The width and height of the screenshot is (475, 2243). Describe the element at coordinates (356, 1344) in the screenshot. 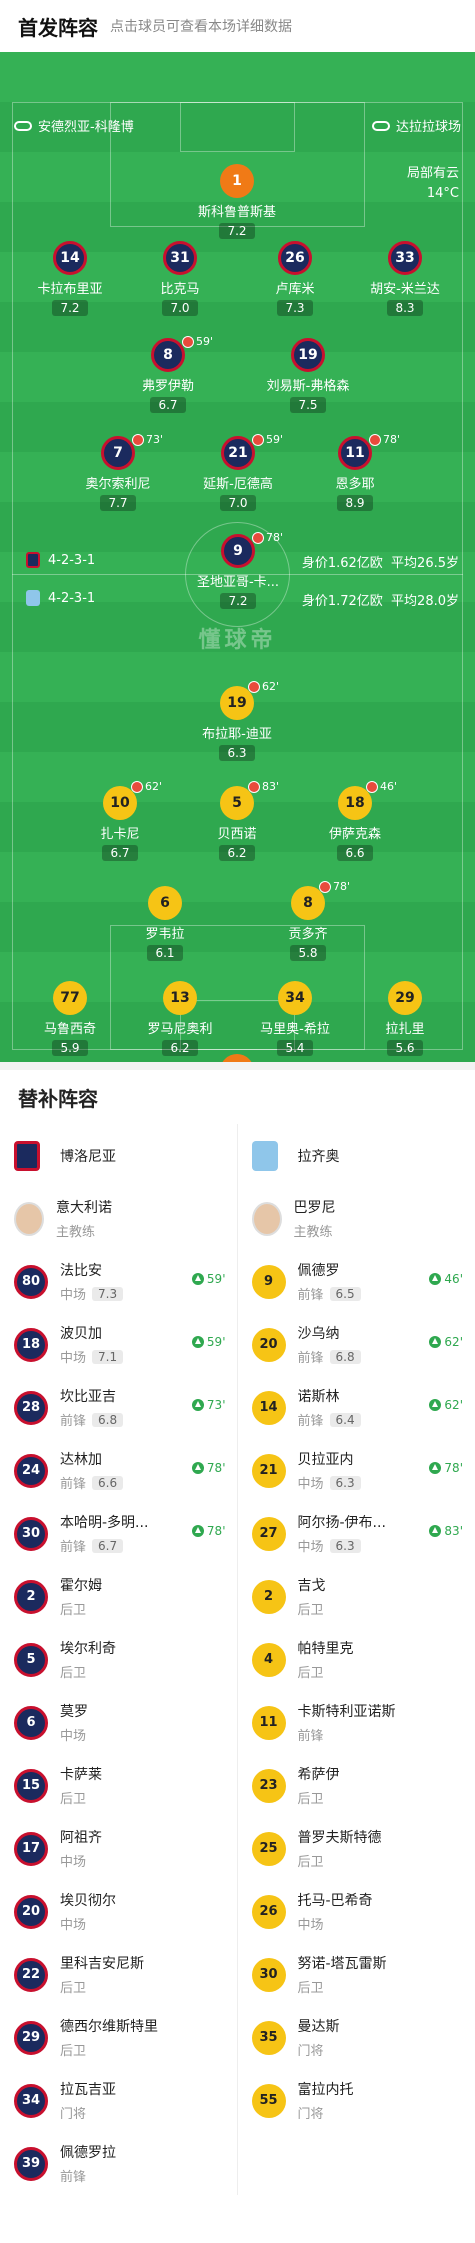

I see `sub-player-row: 20 沙乌纳 前锋 6.8 62'` at that location.